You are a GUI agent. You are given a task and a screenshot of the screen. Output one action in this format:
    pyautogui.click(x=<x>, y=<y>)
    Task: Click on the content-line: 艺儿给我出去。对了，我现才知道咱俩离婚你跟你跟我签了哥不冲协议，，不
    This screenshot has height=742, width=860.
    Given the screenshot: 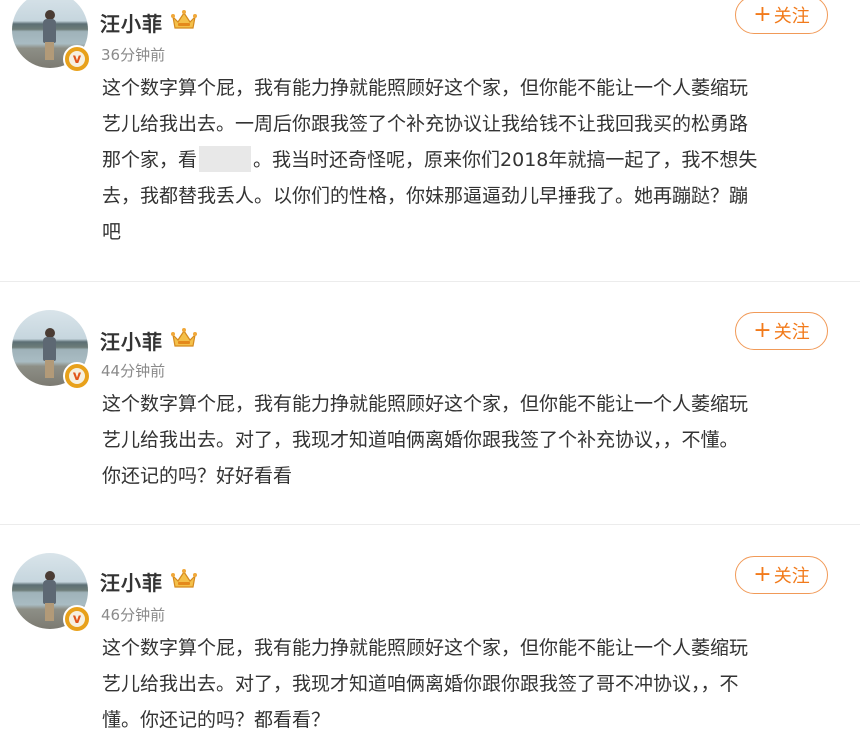 What is the action you would take?
    pyautogui.click(x=420, y=684)
    